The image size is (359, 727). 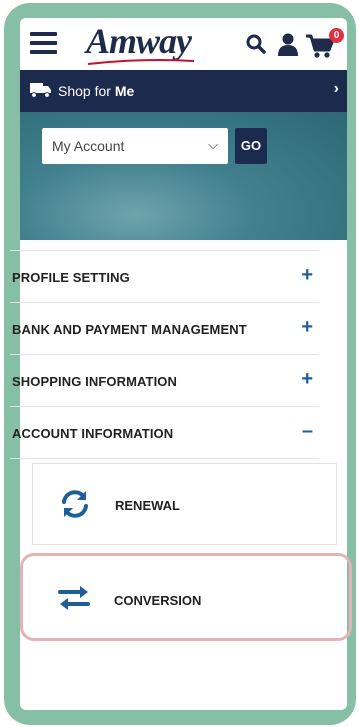 What do you see at coordinates (186, 597) in the screenshot?
I see `conversion-highlight-outline` at bounding box center [186, 597].